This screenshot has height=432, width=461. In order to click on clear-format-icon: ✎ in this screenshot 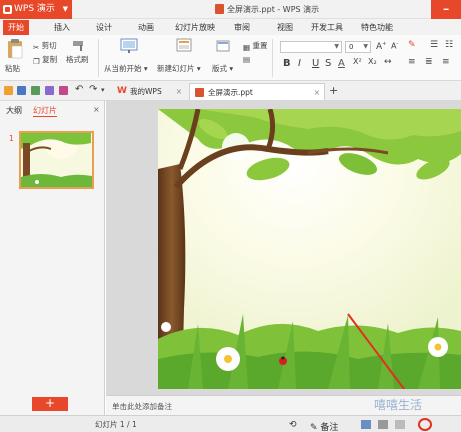, I will do `click(412, 45)`.